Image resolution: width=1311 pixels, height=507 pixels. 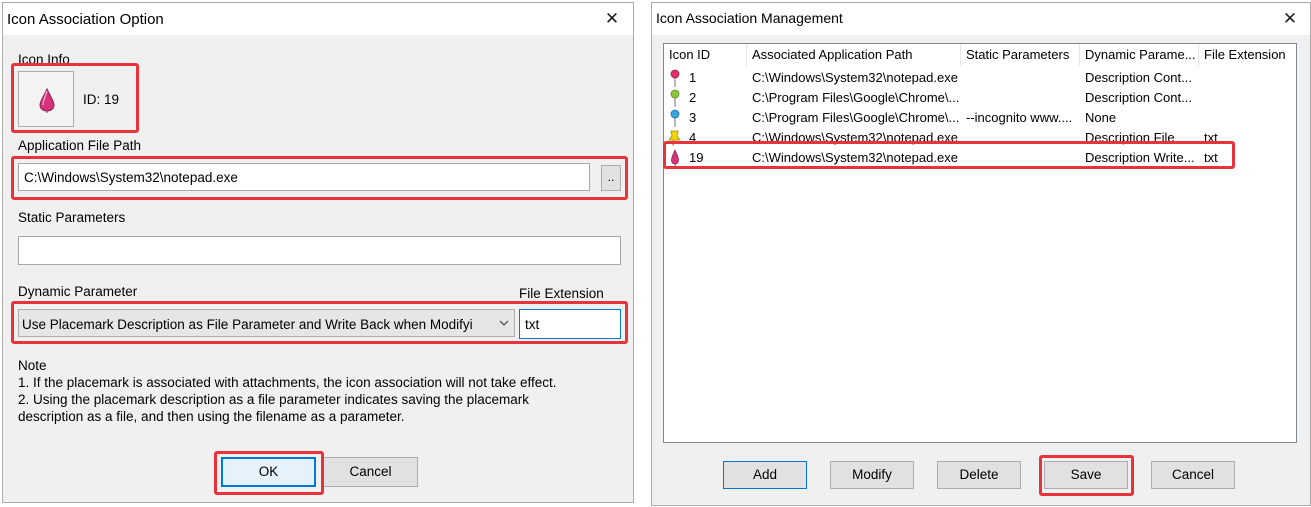 What do you see at coordinates (304, 177) in the screenshot?
I see `app-path-input` at bounding box center [304, 177].